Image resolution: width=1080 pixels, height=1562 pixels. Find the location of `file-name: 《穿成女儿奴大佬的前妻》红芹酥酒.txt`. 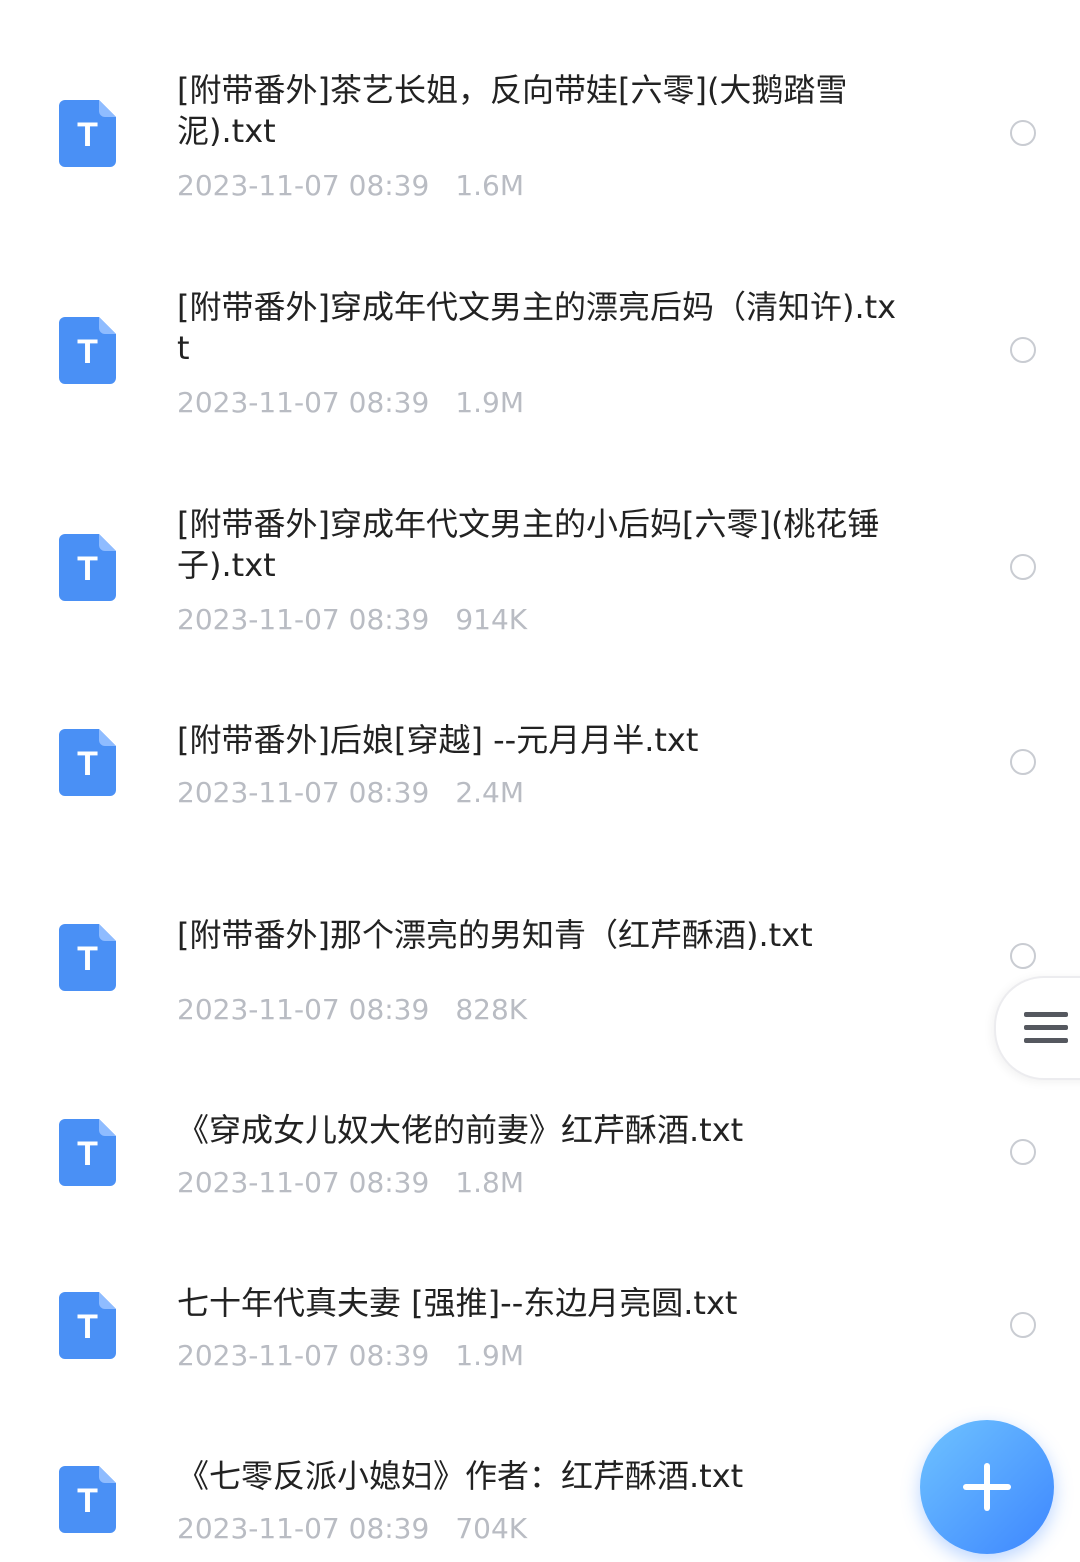

file-name: 《穿成女儿奴大佬的前妻》红芹酥酒.txt is located at coordinates (460, 1130).